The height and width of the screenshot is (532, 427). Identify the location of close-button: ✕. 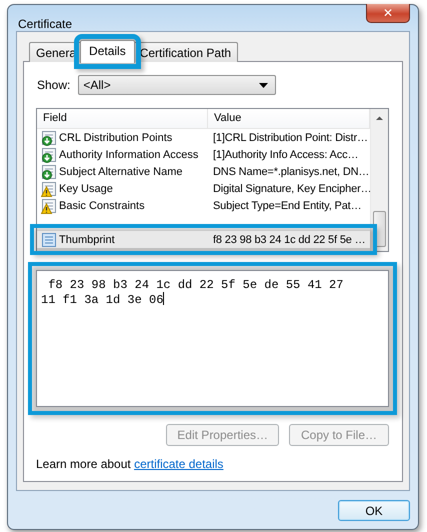
(388, 13).